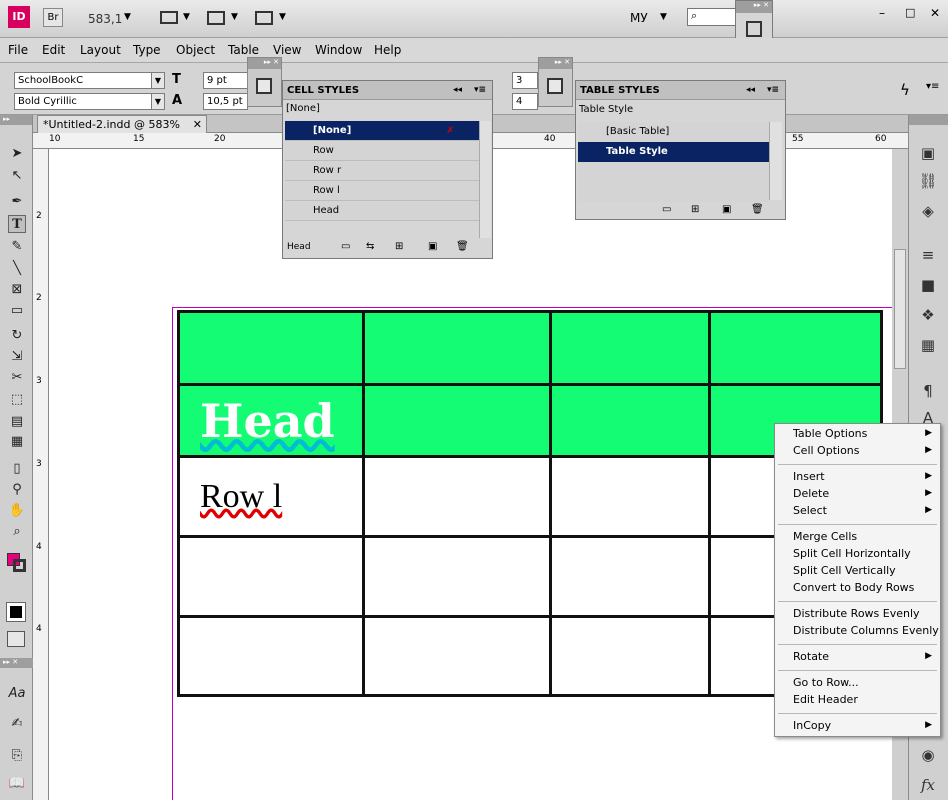 This screenshot has width=948, height=800. I want to click on menu-edit: Edit, so click(53, 50).